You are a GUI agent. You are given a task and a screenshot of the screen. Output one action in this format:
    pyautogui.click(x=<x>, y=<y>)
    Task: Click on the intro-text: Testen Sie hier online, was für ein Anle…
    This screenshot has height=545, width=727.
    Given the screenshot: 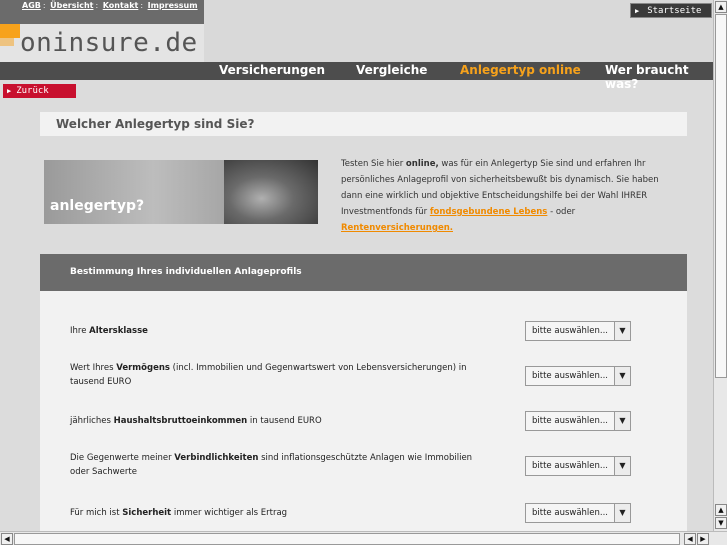 What is the action you would take?
    pyautogui.click(x=511, y=196)
    